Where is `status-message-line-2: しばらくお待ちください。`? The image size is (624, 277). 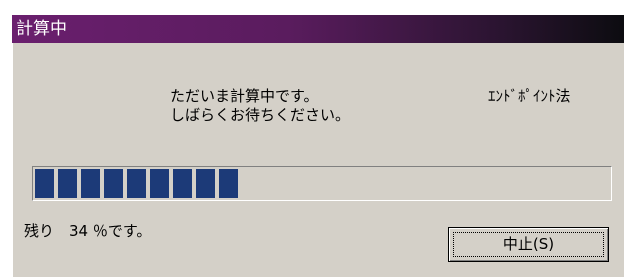
status-message-line-2: しばらくお待ちください。 is located at coordinates (260, 115).